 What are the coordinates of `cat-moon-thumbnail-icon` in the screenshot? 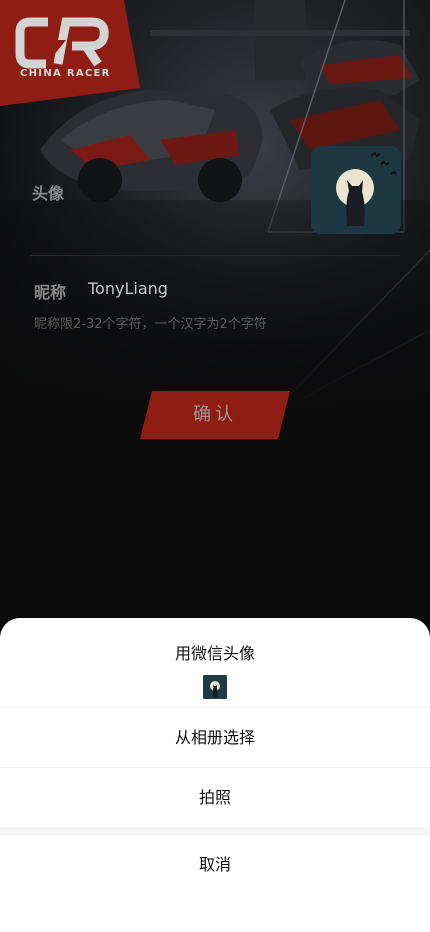 It's located at (215, 687).